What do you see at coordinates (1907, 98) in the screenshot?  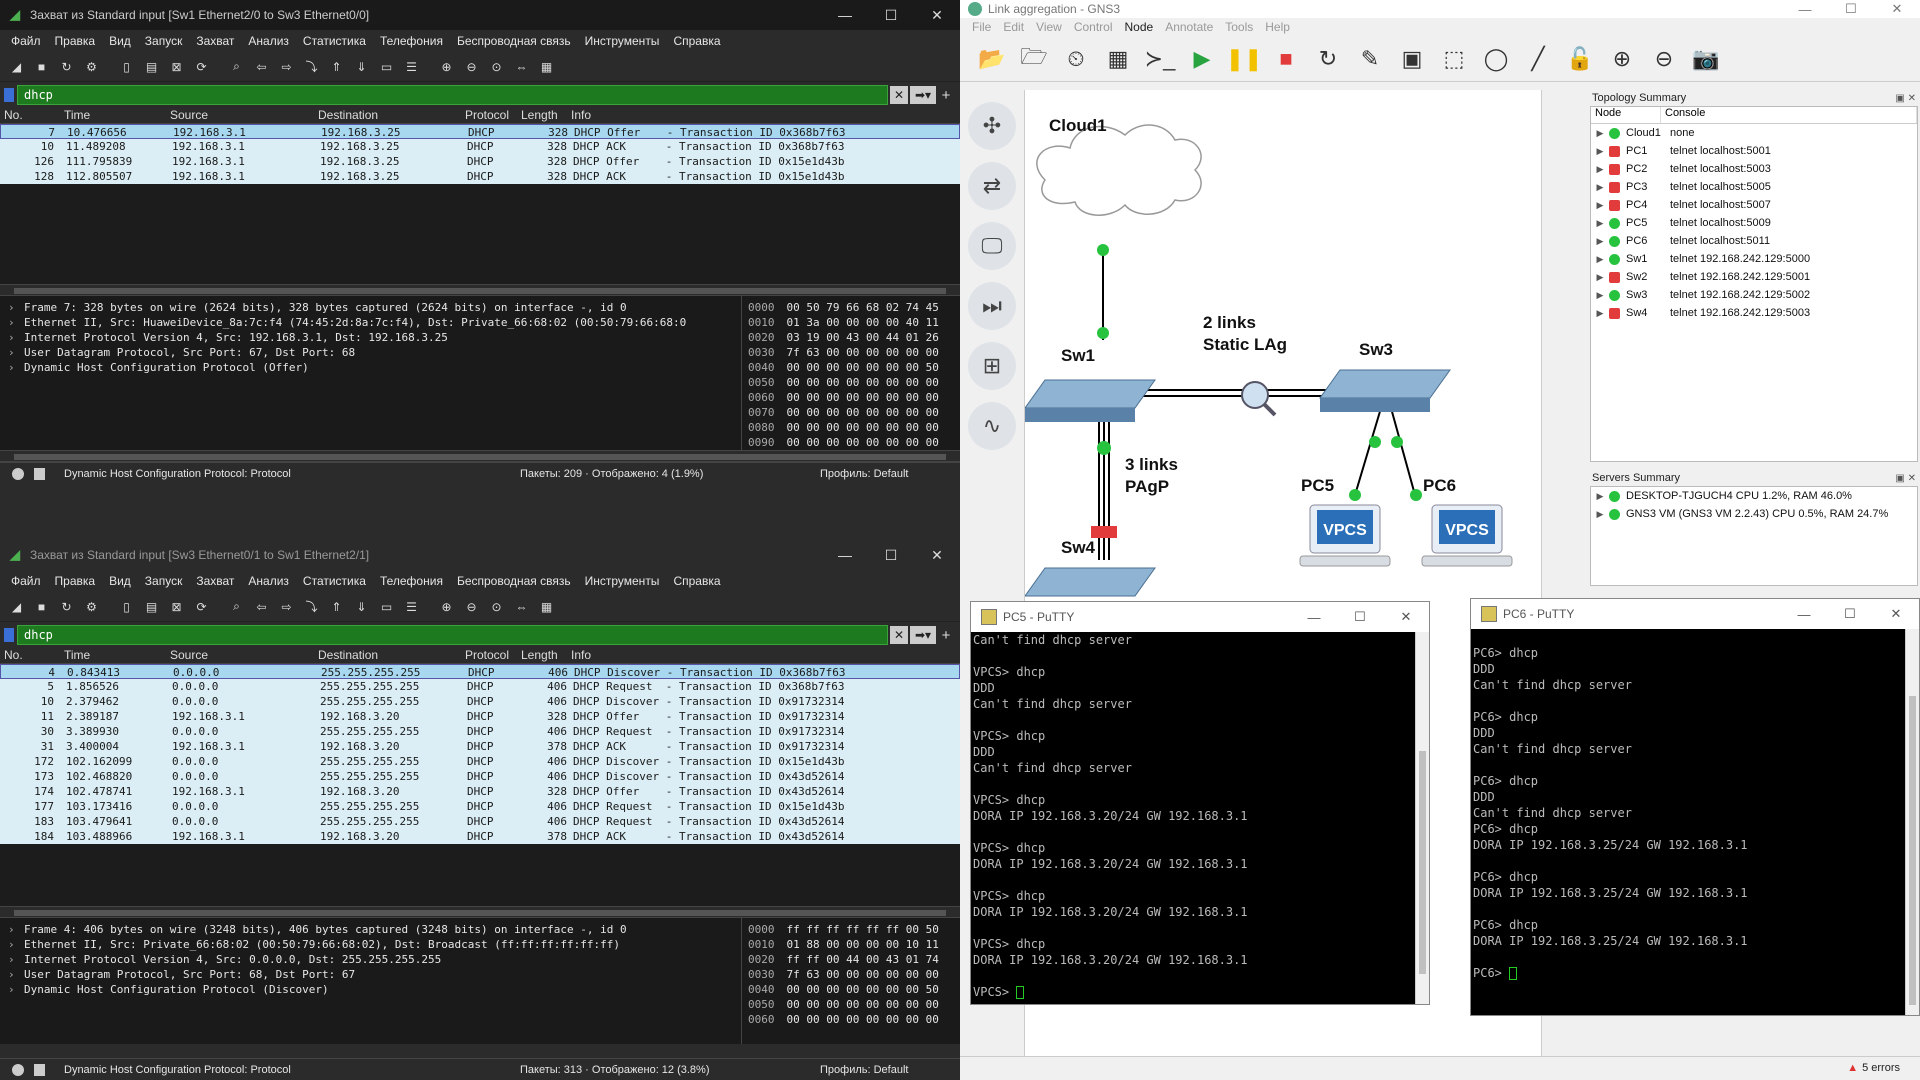 I see `dock-buttons-icon: ▣ ✕` at bounding box center [1907, 98].